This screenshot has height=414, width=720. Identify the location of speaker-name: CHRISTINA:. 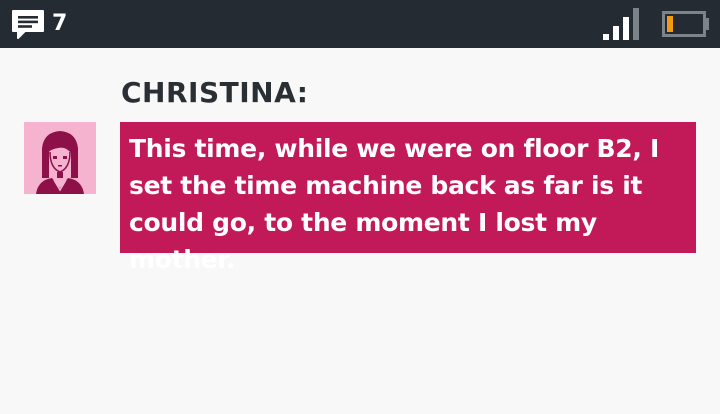
(215, 92).